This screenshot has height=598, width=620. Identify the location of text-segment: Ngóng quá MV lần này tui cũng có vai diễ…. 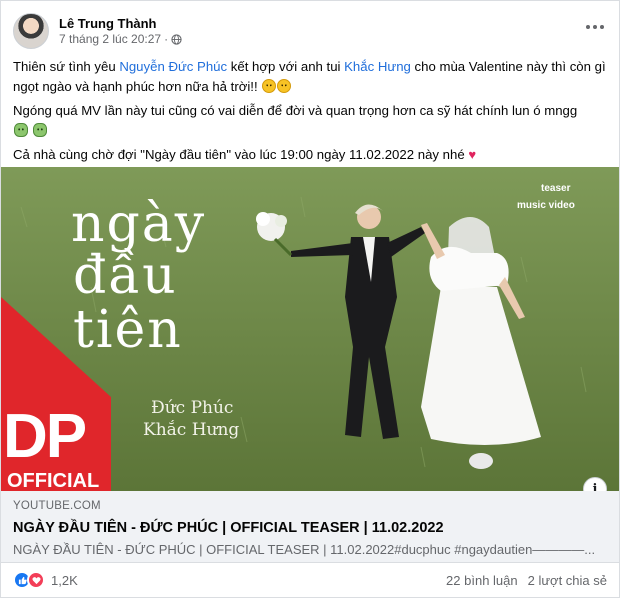
(295, 110).